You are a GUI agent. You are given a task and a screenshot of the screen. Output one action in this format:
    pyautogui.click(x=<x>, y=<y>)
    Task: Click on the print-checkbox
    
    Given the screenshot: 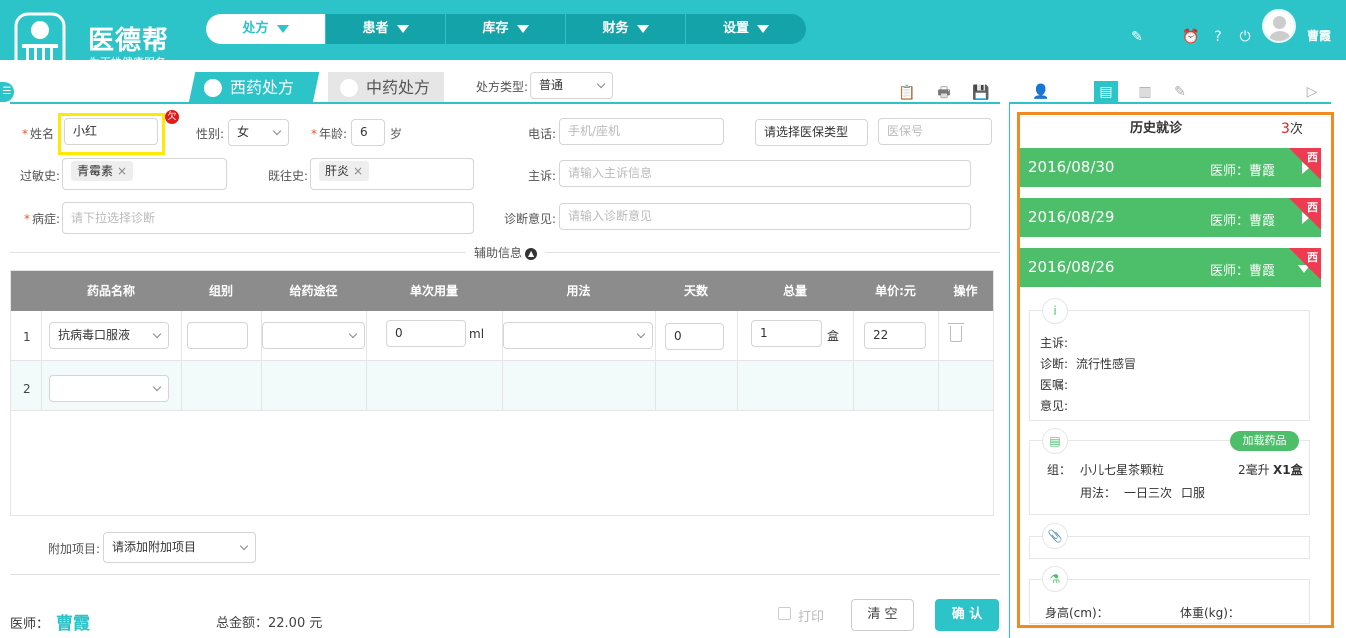 What is the action you would take?
    pyautogui.click(x=784, y=613)
    